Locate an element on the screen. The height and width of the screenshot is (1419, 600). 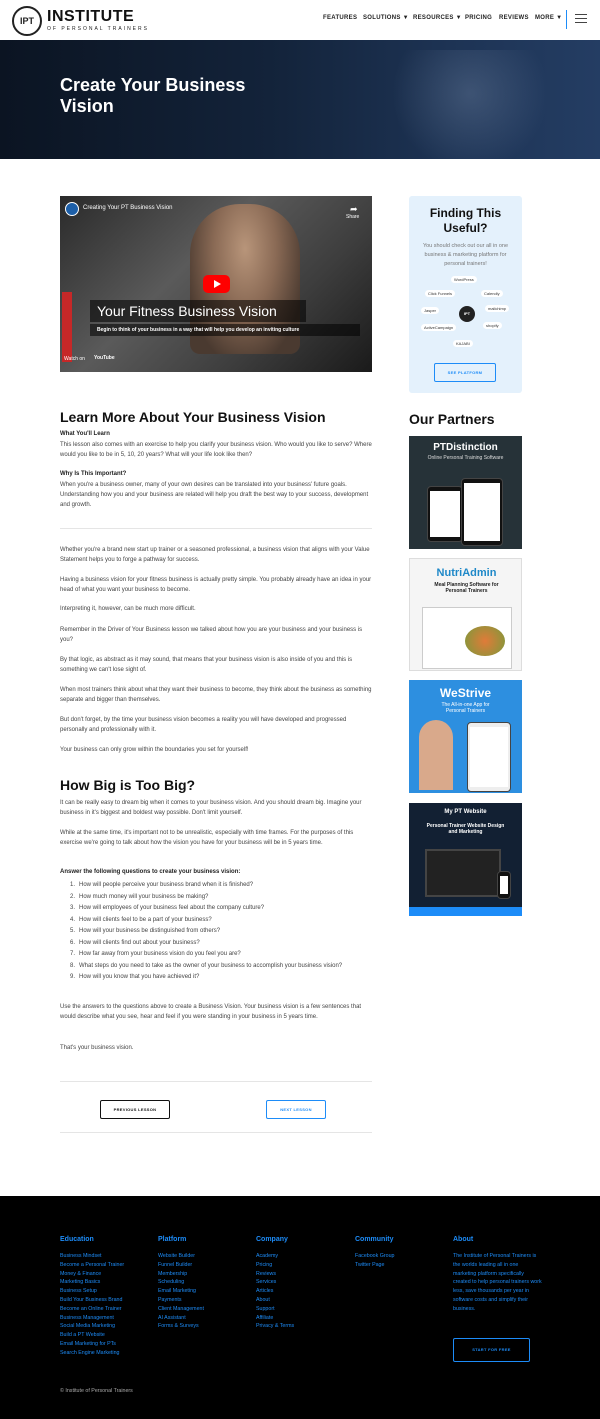
footer-link: AI Assistant is located at coordinates (181, 1318).